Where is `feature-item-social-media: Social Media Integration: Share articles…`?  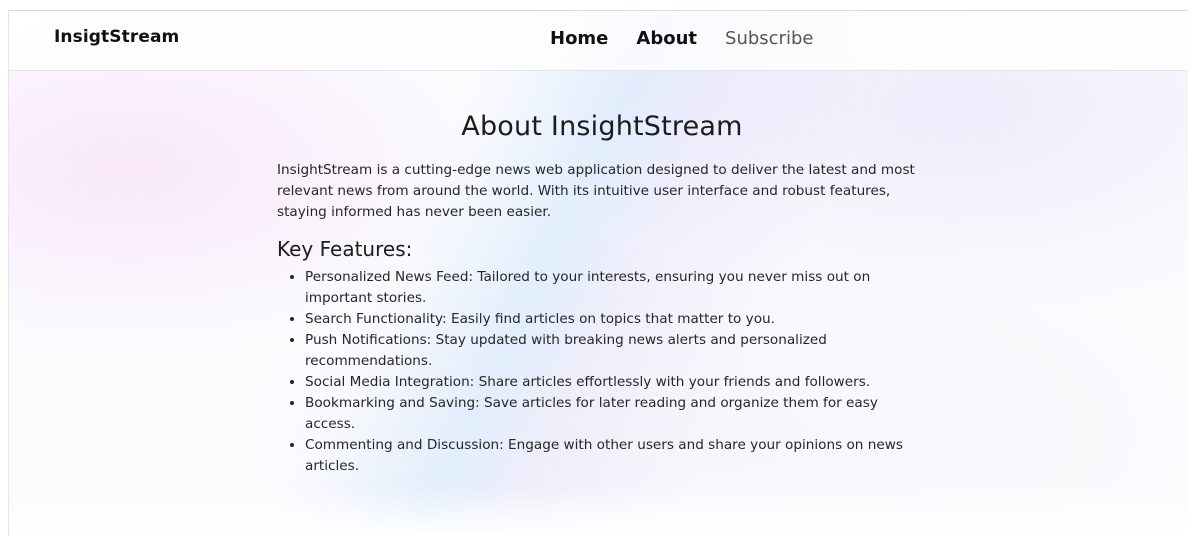
feature-item-social-media: Social Media Integration: Share articles… is located at coordinates (616, 382).